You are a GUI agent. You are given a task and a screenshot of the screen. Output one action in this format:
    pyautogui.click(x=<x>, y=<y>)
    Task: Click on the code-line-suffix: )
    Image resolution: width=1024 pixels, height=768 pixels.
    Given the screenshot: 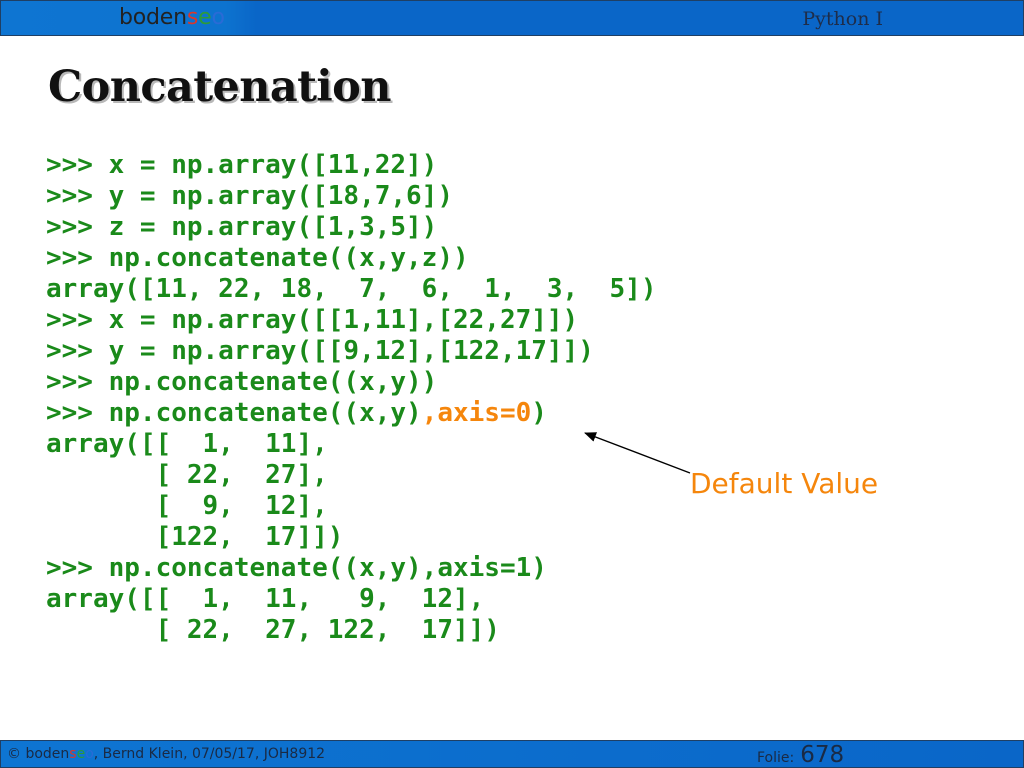 What is the action you would take?
    pyautogui.click(x=539, y=413)
    